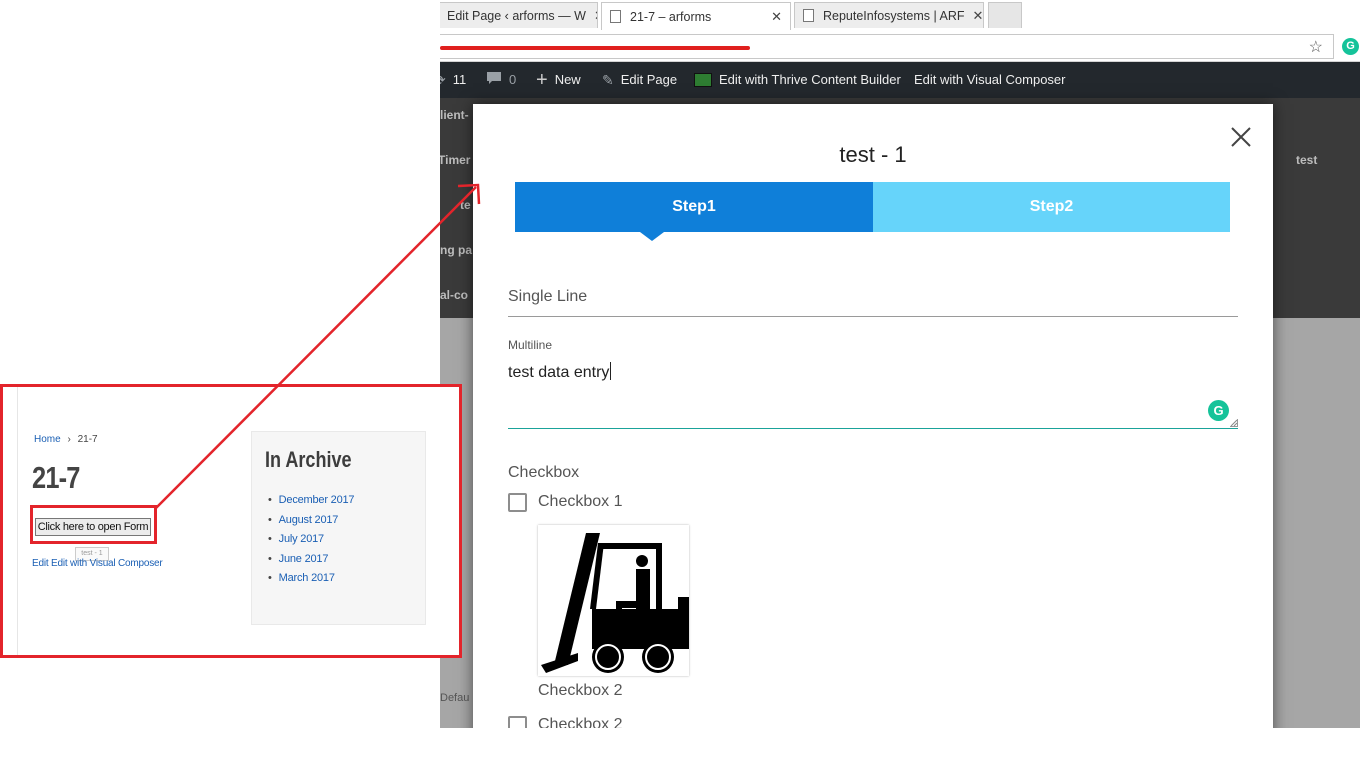 The height and width of the screenshot is (768, 1360). Describe the element at coordinates (615, 603) in the screenshot. I see `forklift-icon` at that location.